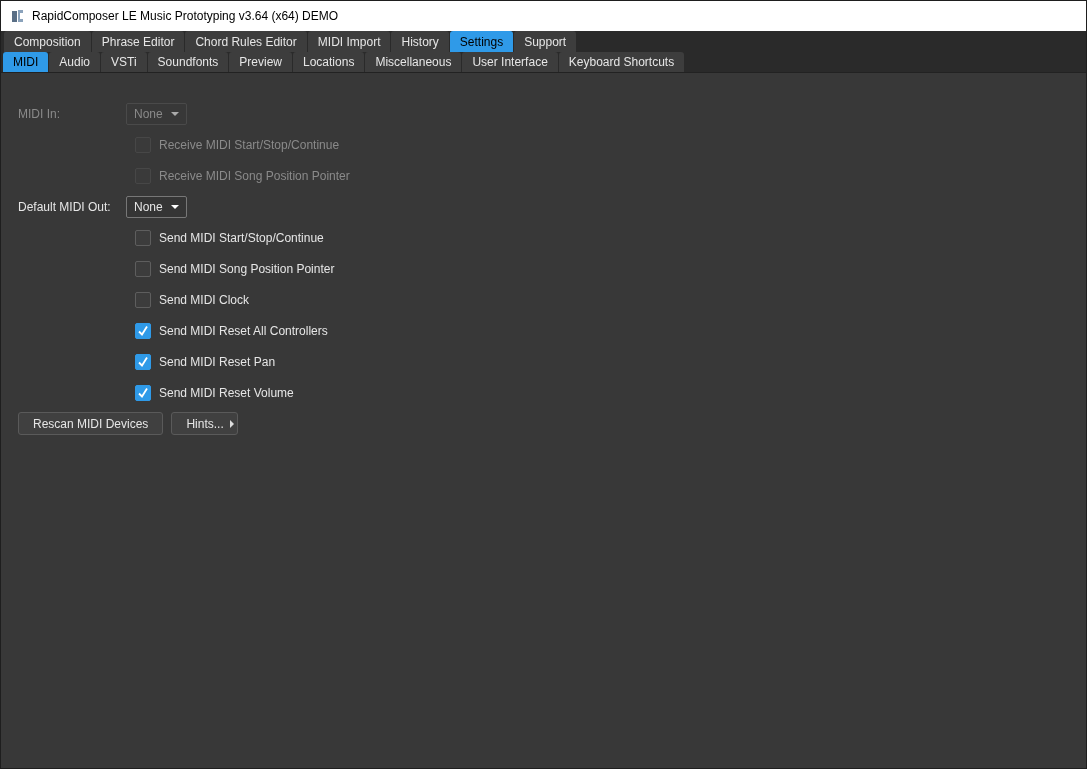  I want to click on action-button: Rescan MIDI Devices, so click(91, 423).